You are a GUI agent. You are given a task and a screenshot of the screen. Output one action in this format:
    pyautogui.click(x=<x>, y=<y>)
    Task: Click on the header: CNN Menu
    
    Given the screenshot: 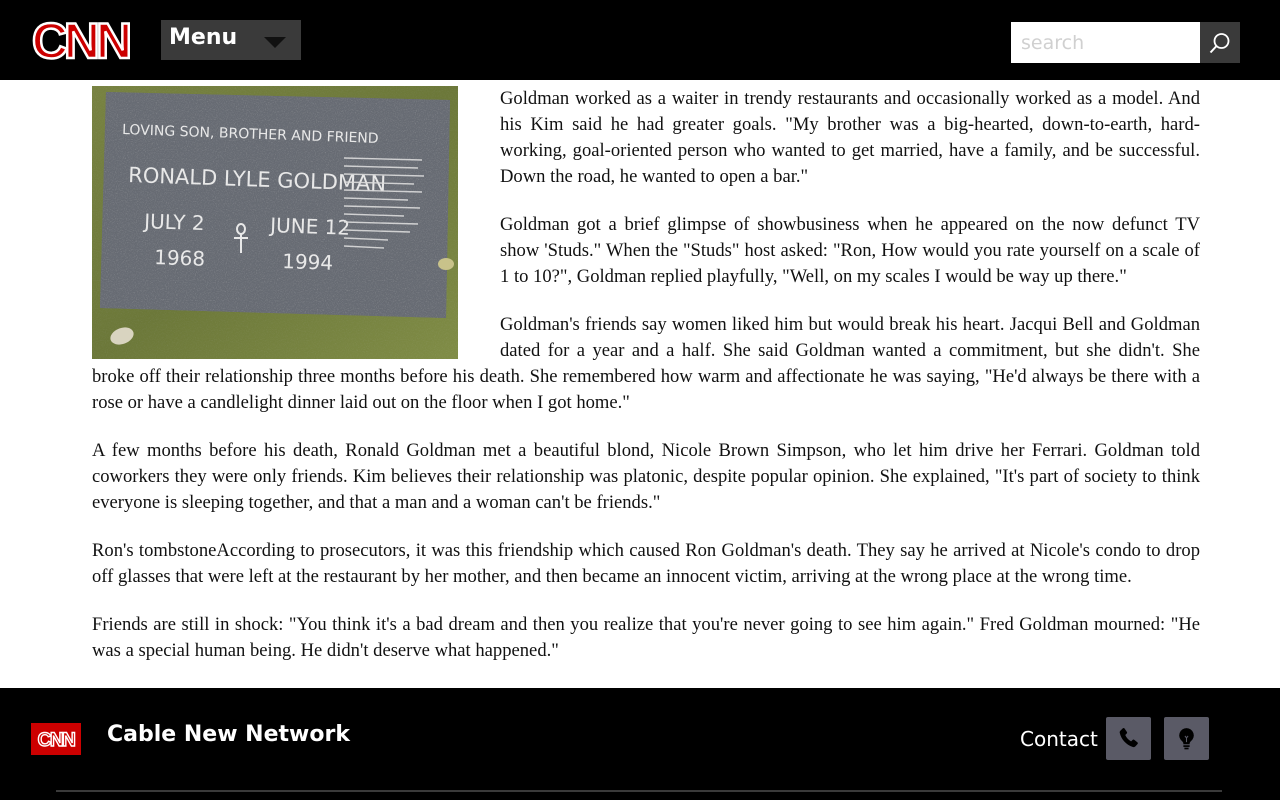 What is the action you would take?
    pyautogui.click(x=640, y=40)
    